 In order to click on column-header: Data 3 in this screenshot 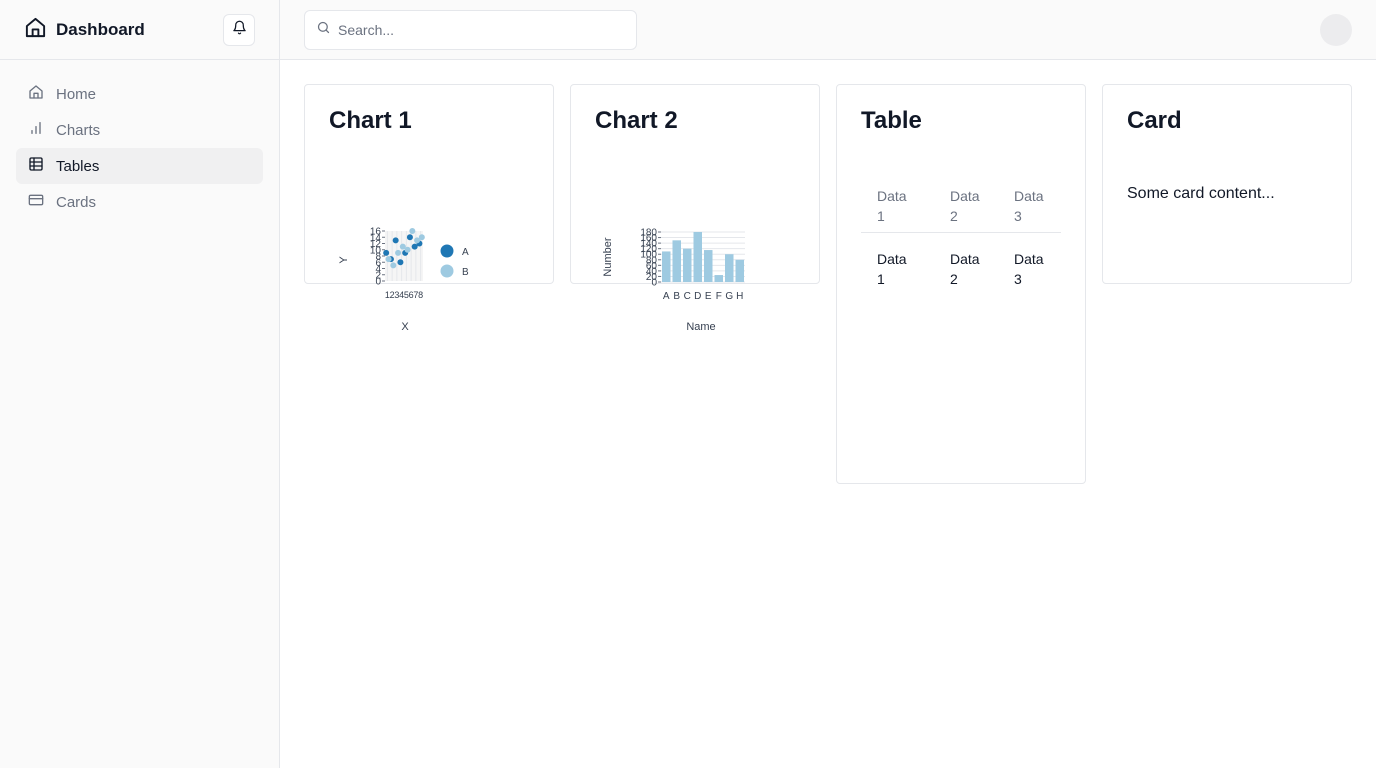, I will do `click(1029, 207)`.